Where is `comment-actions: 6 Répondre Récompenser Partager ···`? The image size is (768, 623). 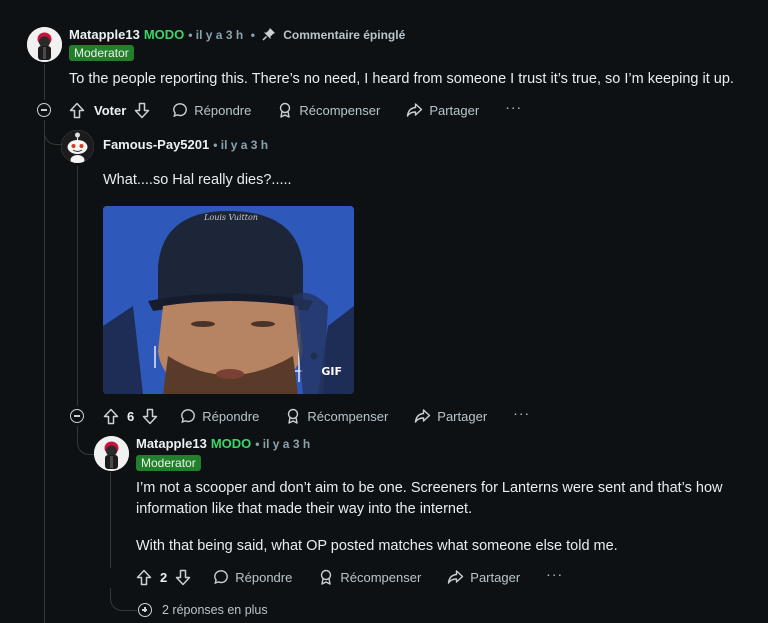 comment-actions: 6 Répondre Récompenser Partager ··· is located at coordinates (316, 416).